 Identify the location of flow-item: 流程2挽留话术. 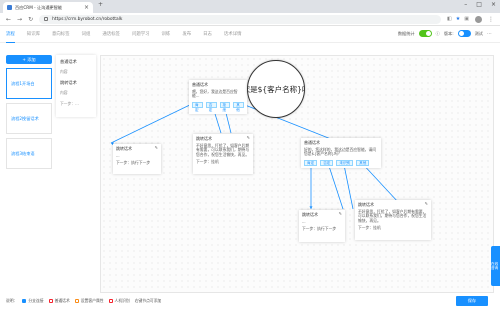
(29, 118).